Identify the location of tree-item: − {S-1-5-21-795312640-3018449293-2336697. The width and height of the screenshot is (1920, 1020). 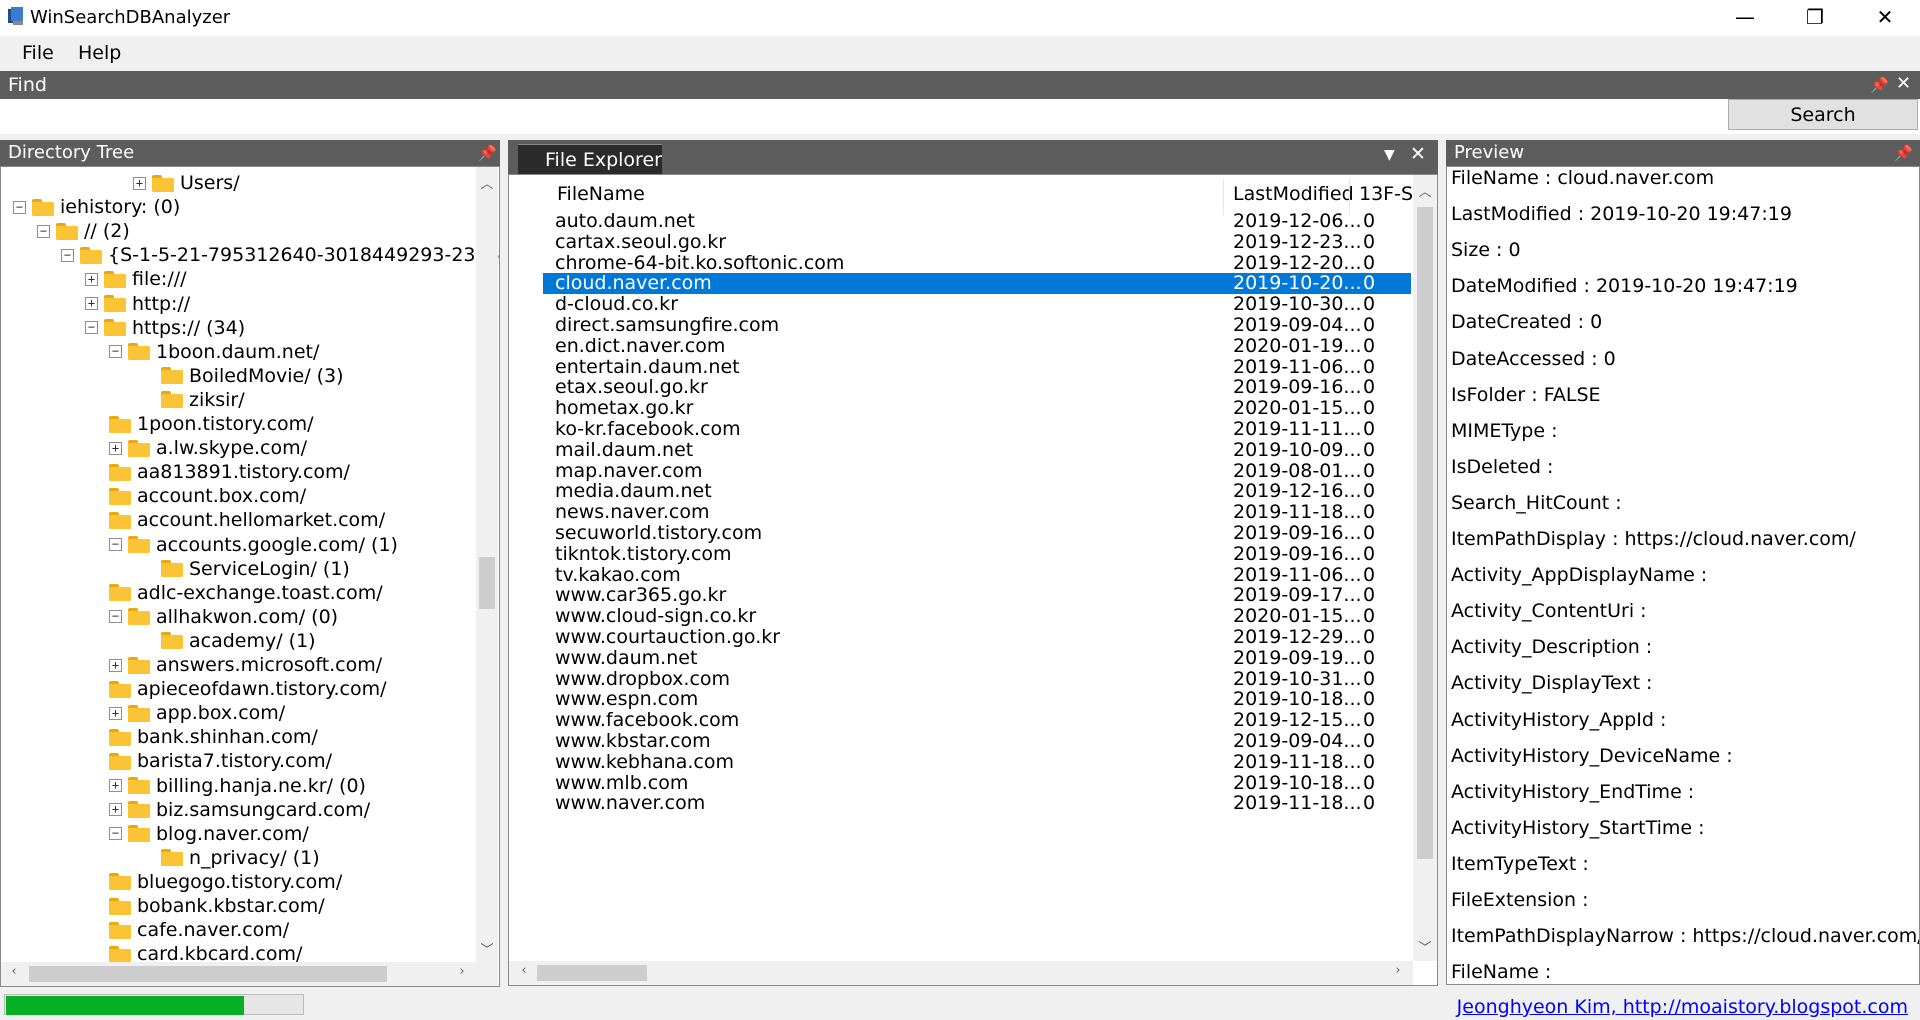
(280, 255).